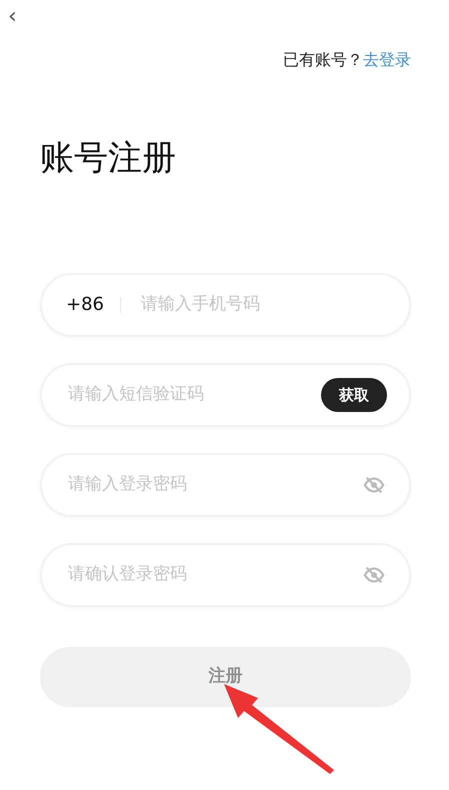 This screenshot has height=790, width=449. I want to click on input-field: +86 请输入手机号码, so click(225, 304).